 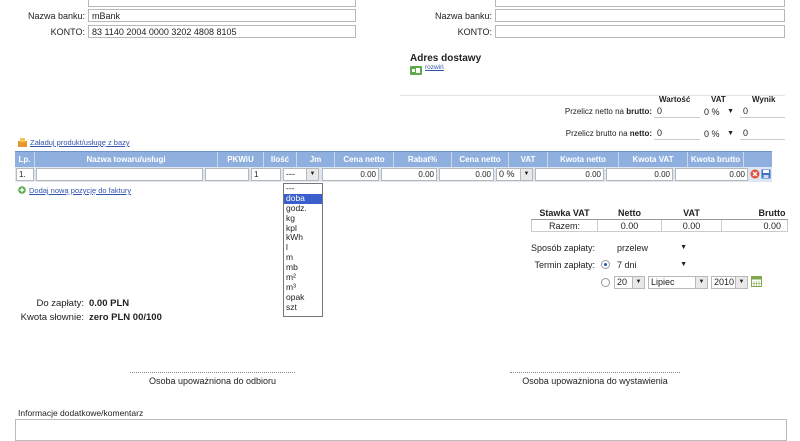 I want to click on delete-row-icon, so click(x=755, y=174).